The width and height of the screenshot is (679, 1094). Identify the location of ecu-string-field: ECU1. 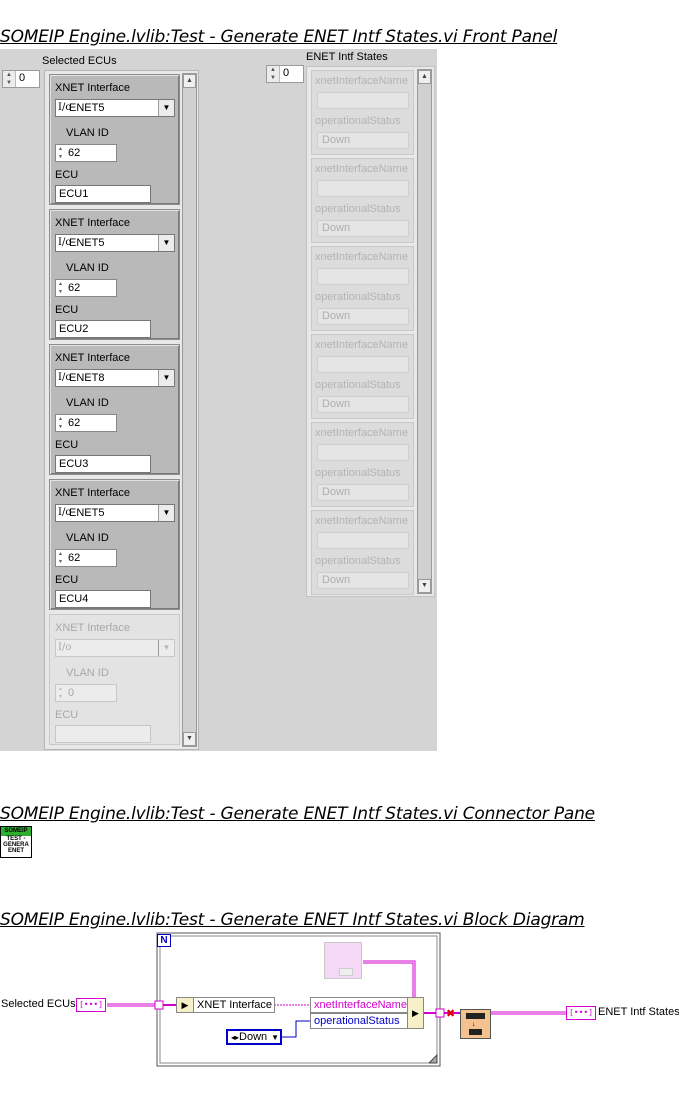
(103, 194).